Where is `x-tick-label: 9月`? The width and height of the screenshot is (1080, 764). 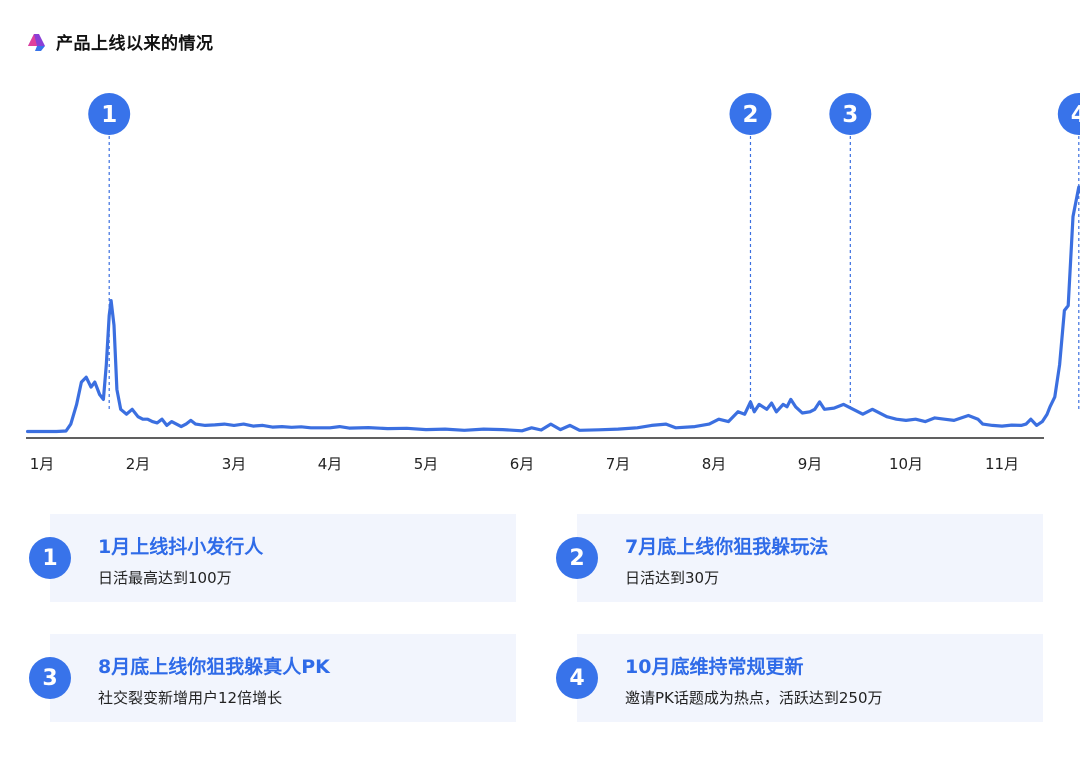
x-tick-label: 9月 is located at coordinates (810, 464).